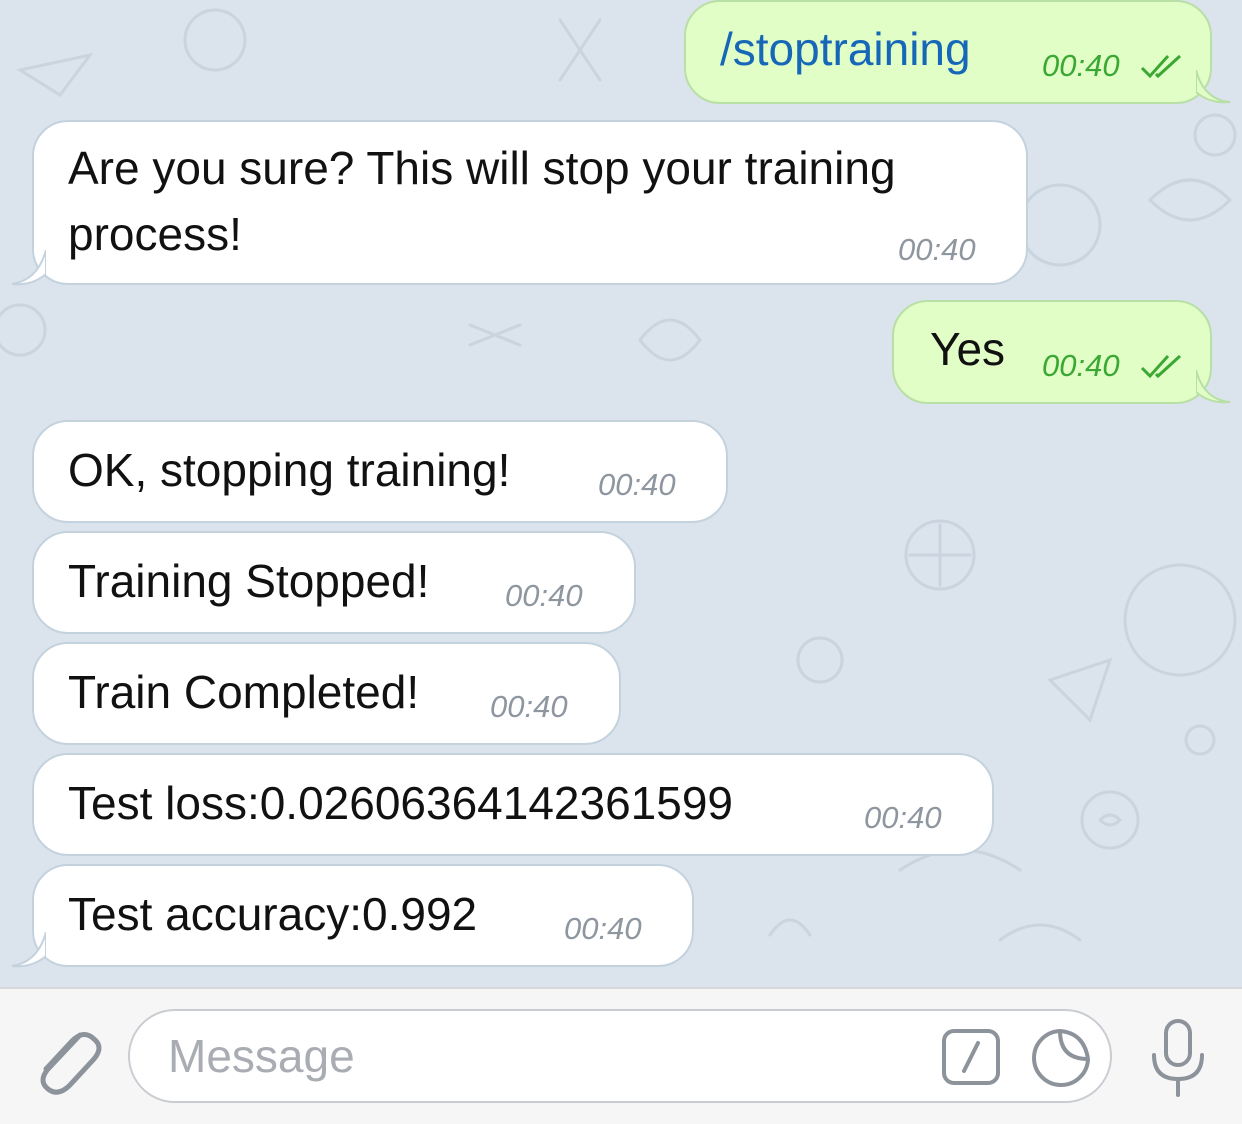 The width and height of the screenshot is (1242, 1124). I want to click on message-text: Training Stopped!, so click(249, 581).